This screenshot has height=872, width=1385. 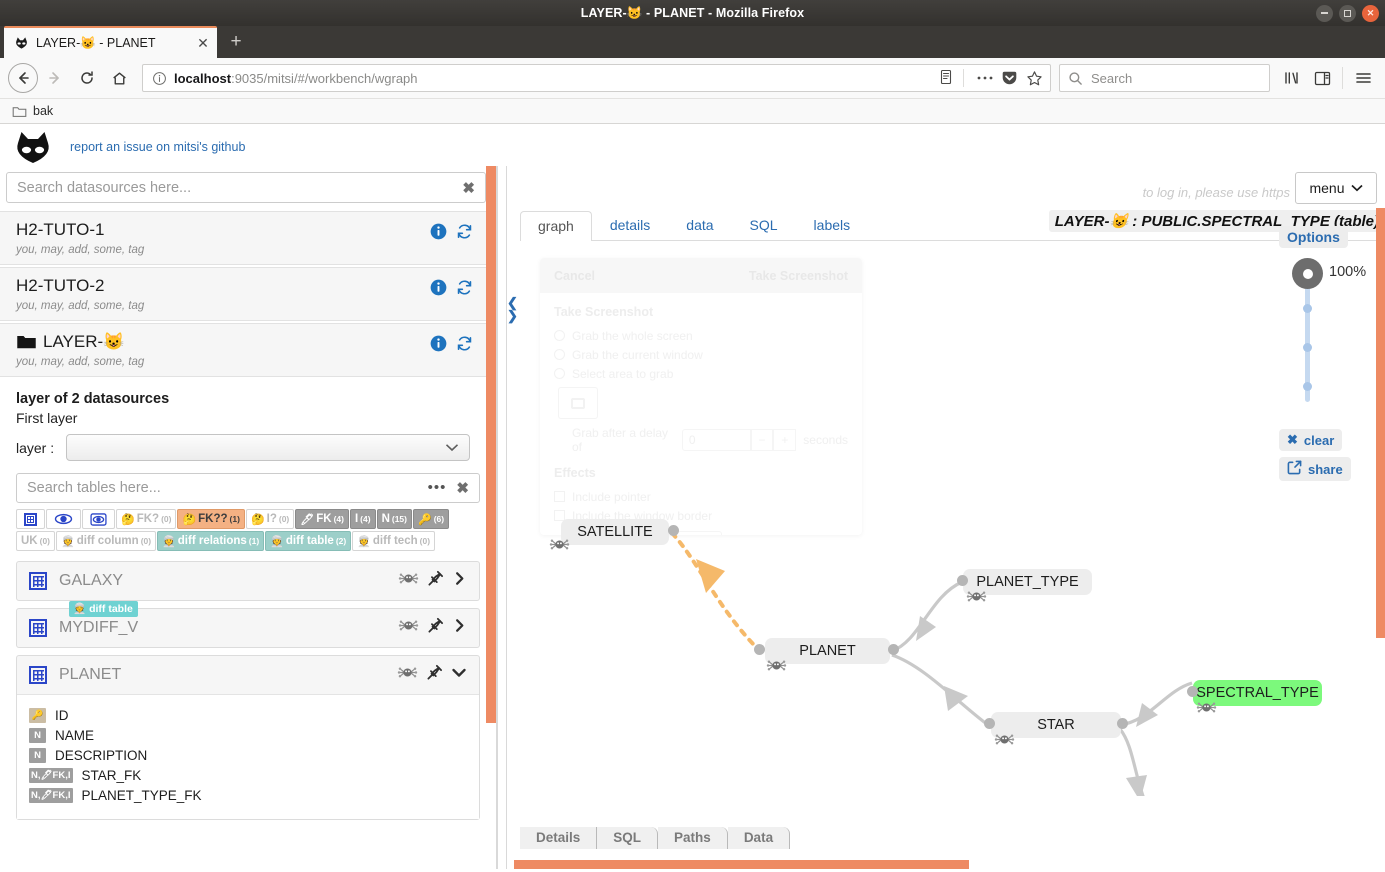 What do you see at coordinates (1324, 13) in the screenshot?
I see `minimize-button` at bounding box center [1324, 13].